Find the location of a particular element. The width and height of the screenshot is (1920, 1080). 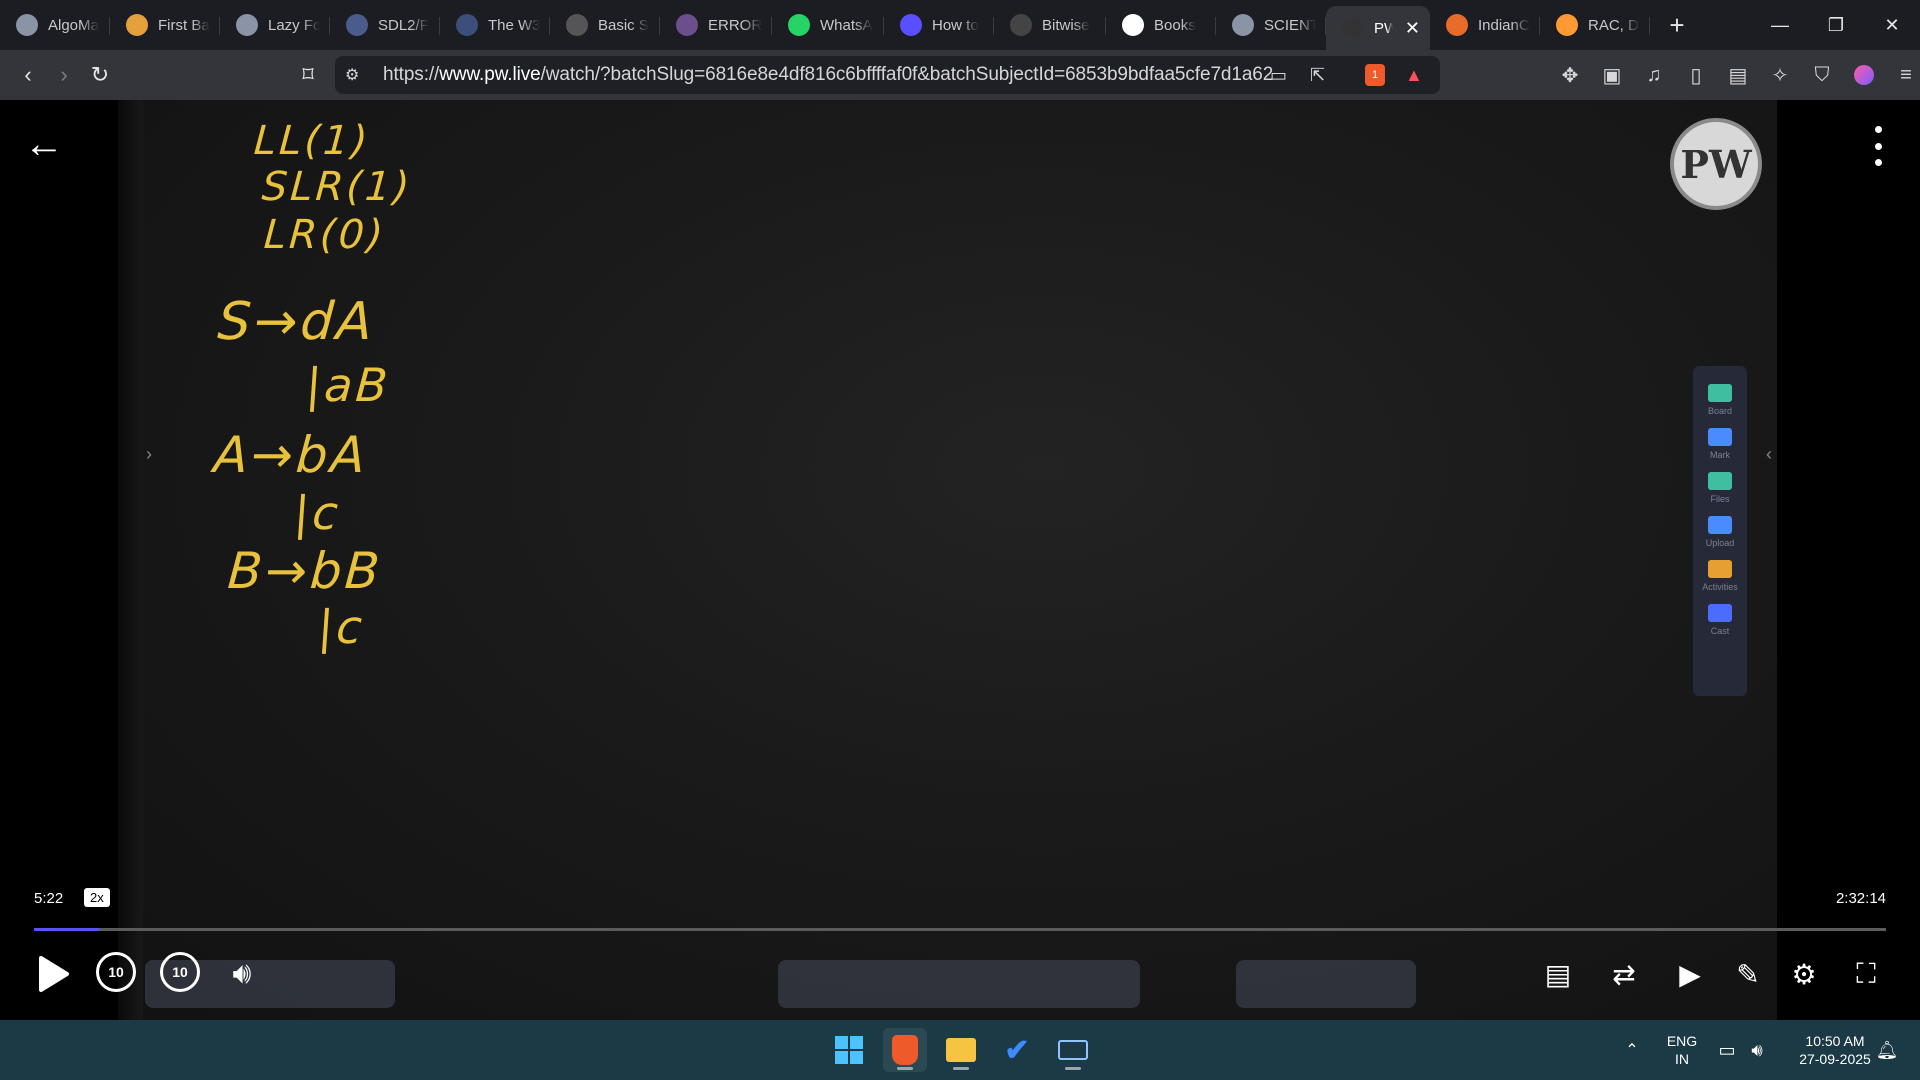

minimize-icon: — is located at coordinates (1780, 25).